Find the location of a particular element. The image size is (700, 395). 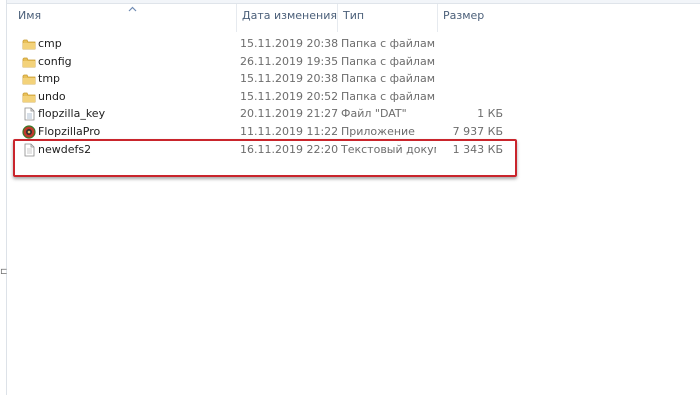

file-name: FlopzillaPro is located at coordinates (69, 131).